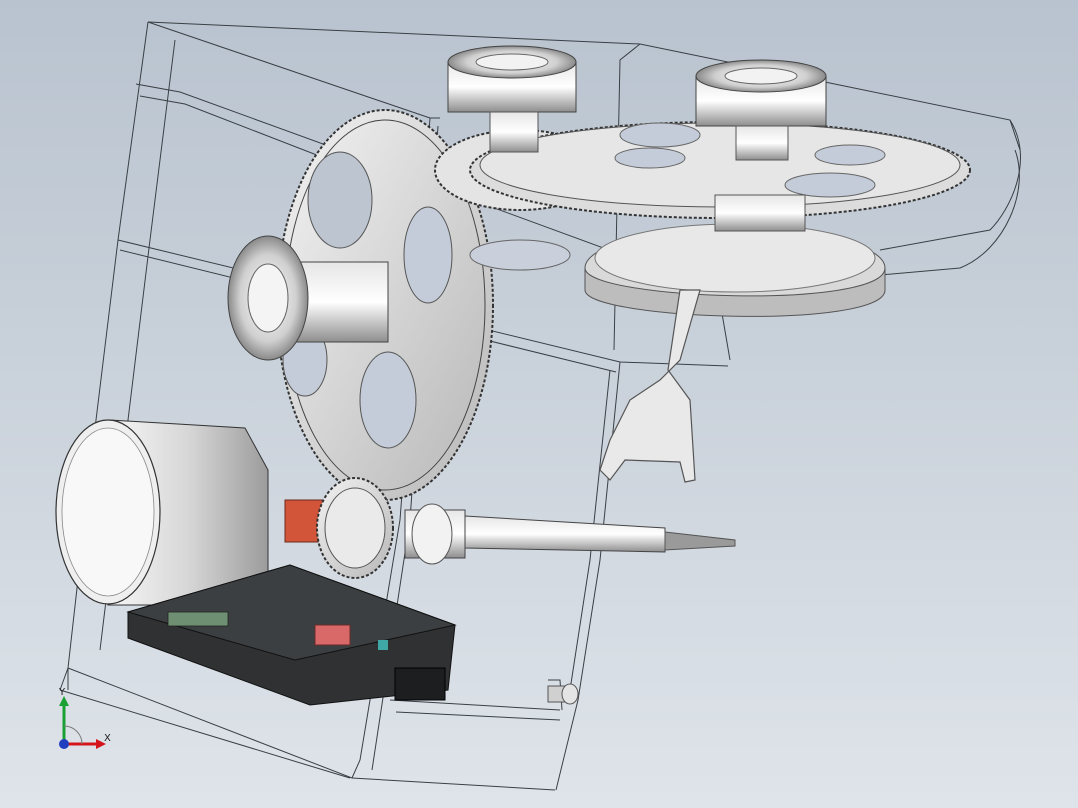 The width and height of the screenshot is (1078, 808). Describe the element at coordinates (107, 738) in the screenshot. I see `x-axis-label: X` at that location.